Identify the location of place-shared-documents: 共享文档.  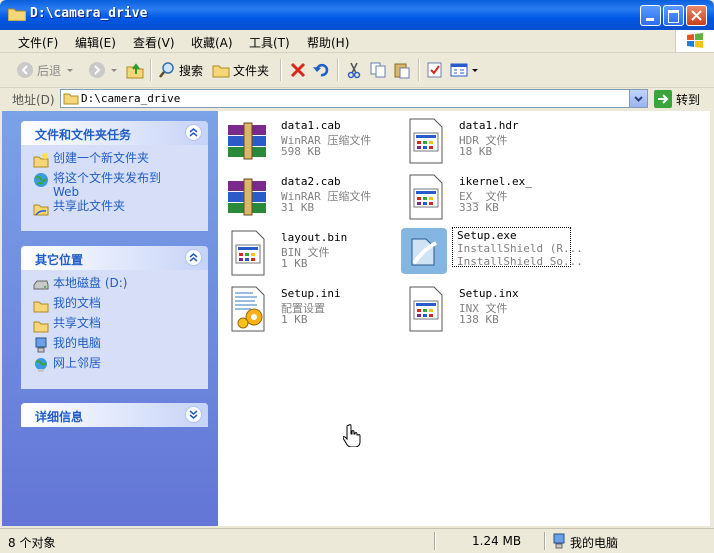
(120, 326).